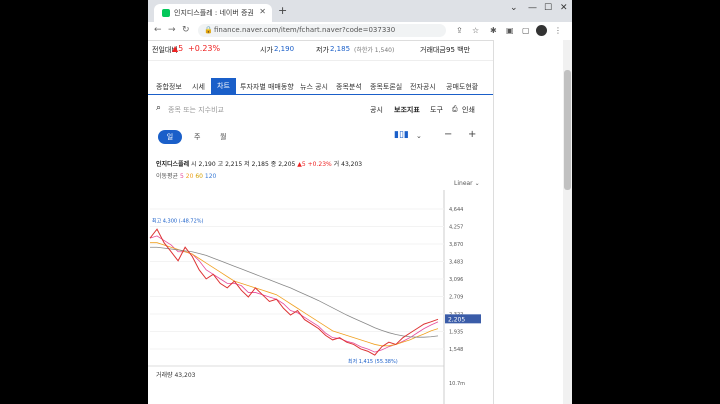  I want to click on tab-discussion: 종목토론실, so click(386, 87).